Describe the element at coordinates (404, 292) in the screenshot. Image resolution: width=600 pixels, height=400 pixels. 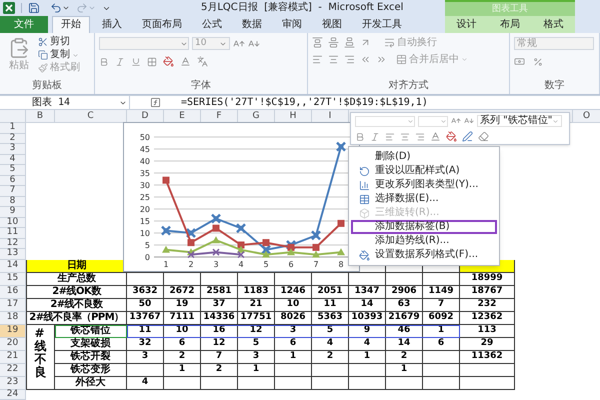
I see `table-cell: 2906` at that location.